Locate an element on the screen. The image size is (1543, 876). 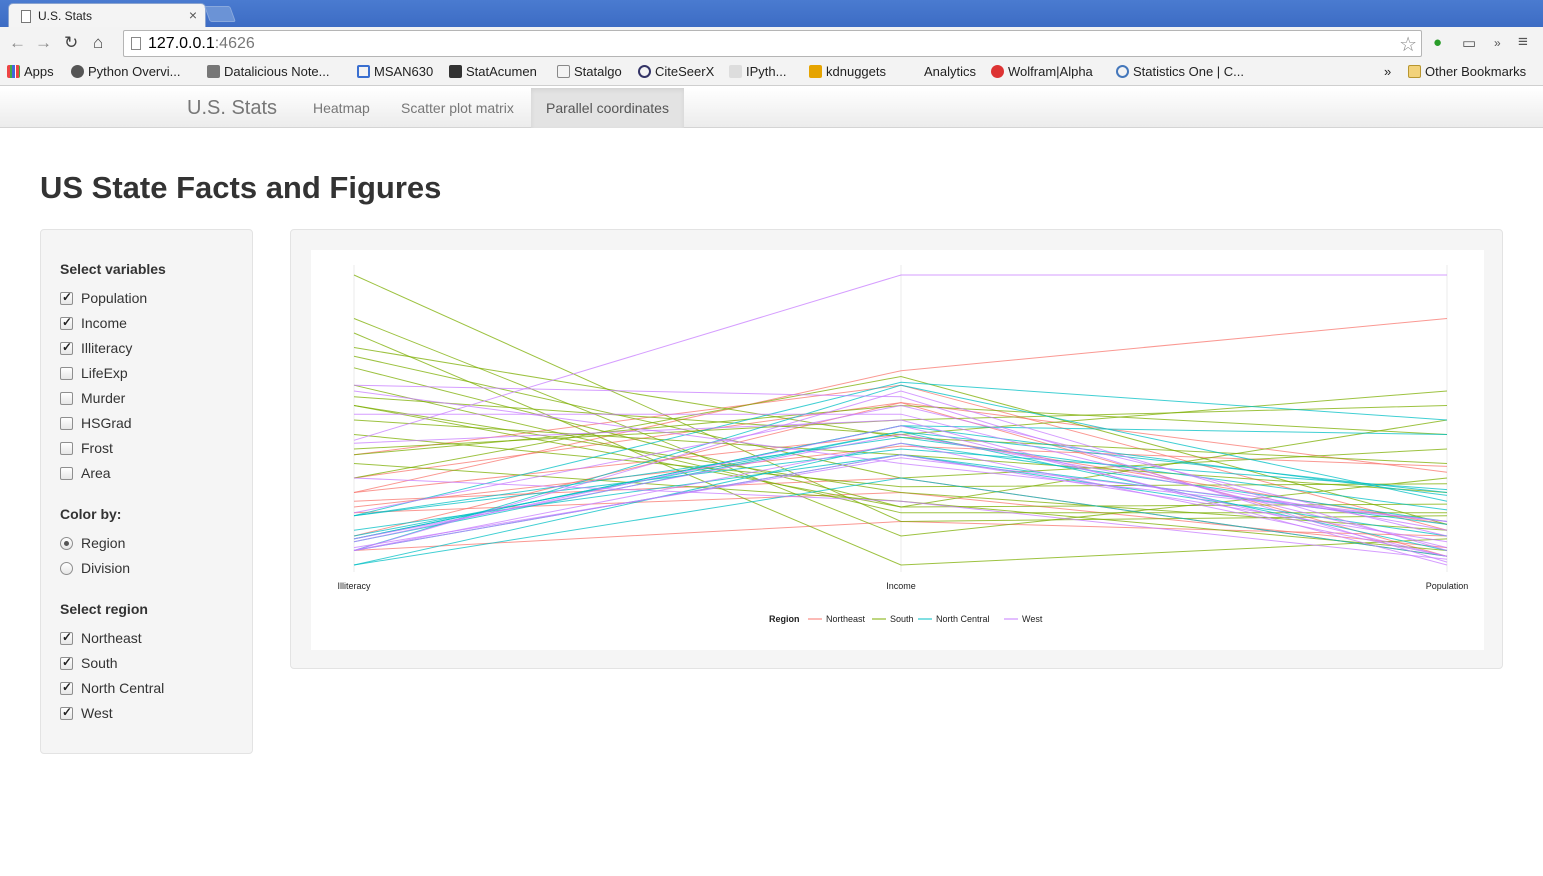
axis-label: Population is located at coordinates (1447, 586).